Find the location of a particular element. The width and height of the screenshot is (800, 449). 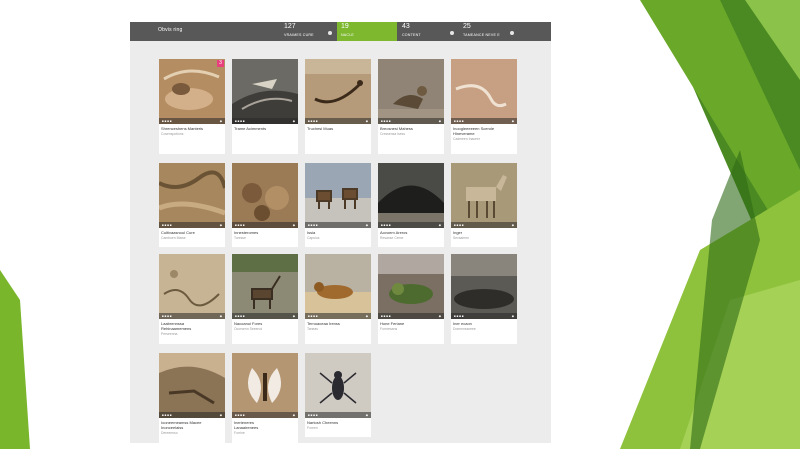

photo-card: ■ ■ ■ ■ ◆ Cultivaasnoul Cure Cambuen Mawe is located at coordinates (192, 205).